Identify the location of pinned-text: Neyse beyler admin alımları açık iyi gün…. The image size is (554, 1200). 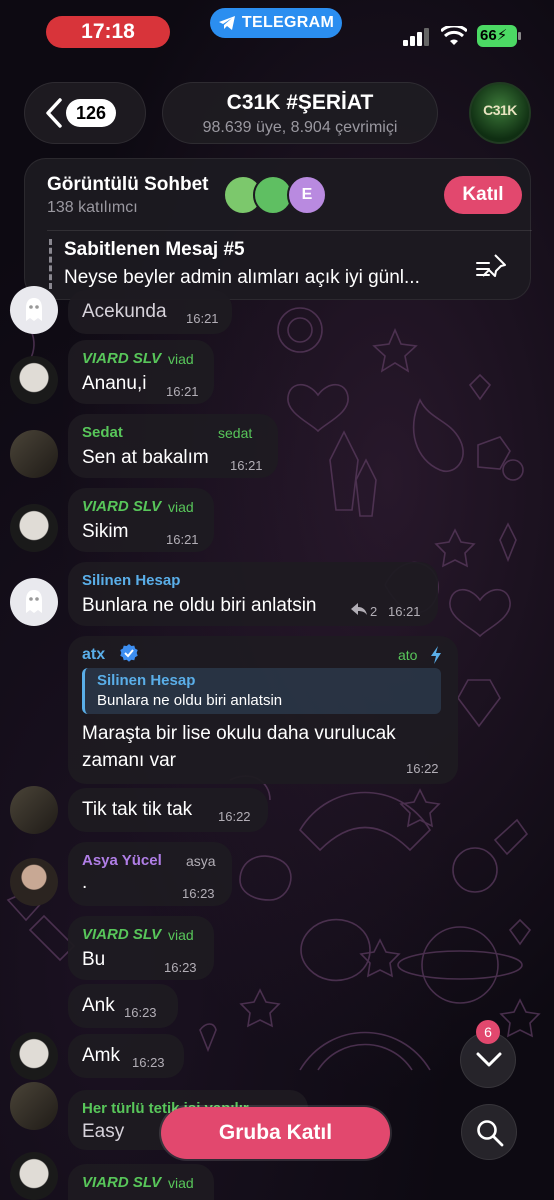
(274, 278).